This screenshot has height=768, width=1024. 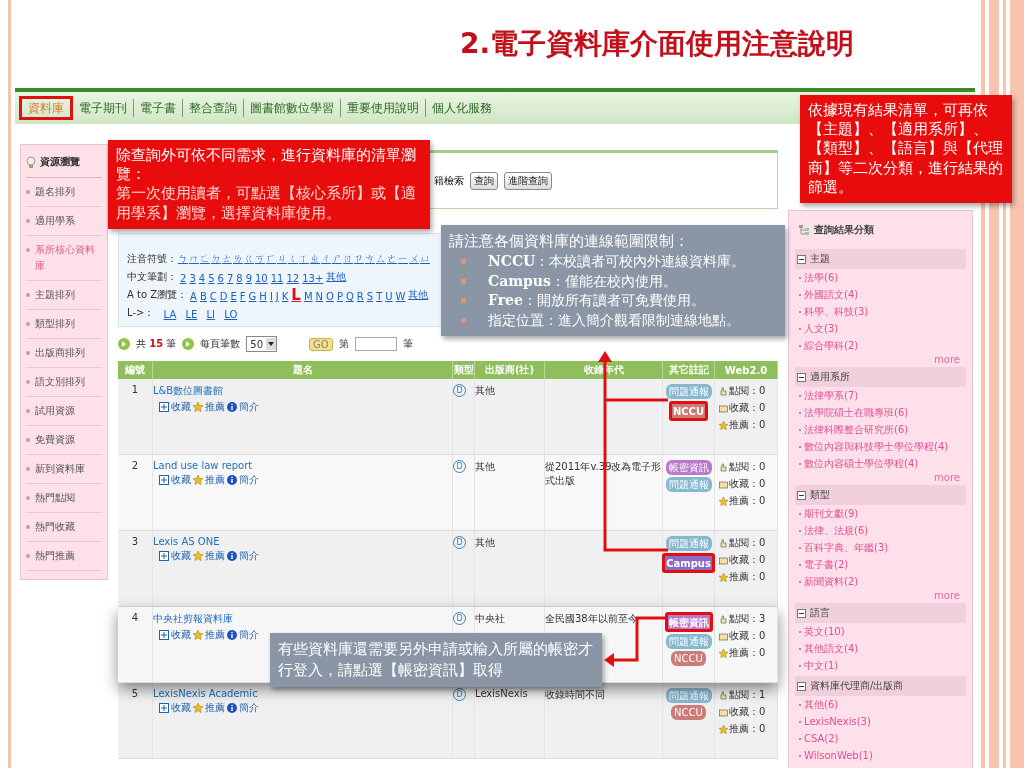 I want to click on zhuyin-link: ㄗ, so click(x=359, y=259).